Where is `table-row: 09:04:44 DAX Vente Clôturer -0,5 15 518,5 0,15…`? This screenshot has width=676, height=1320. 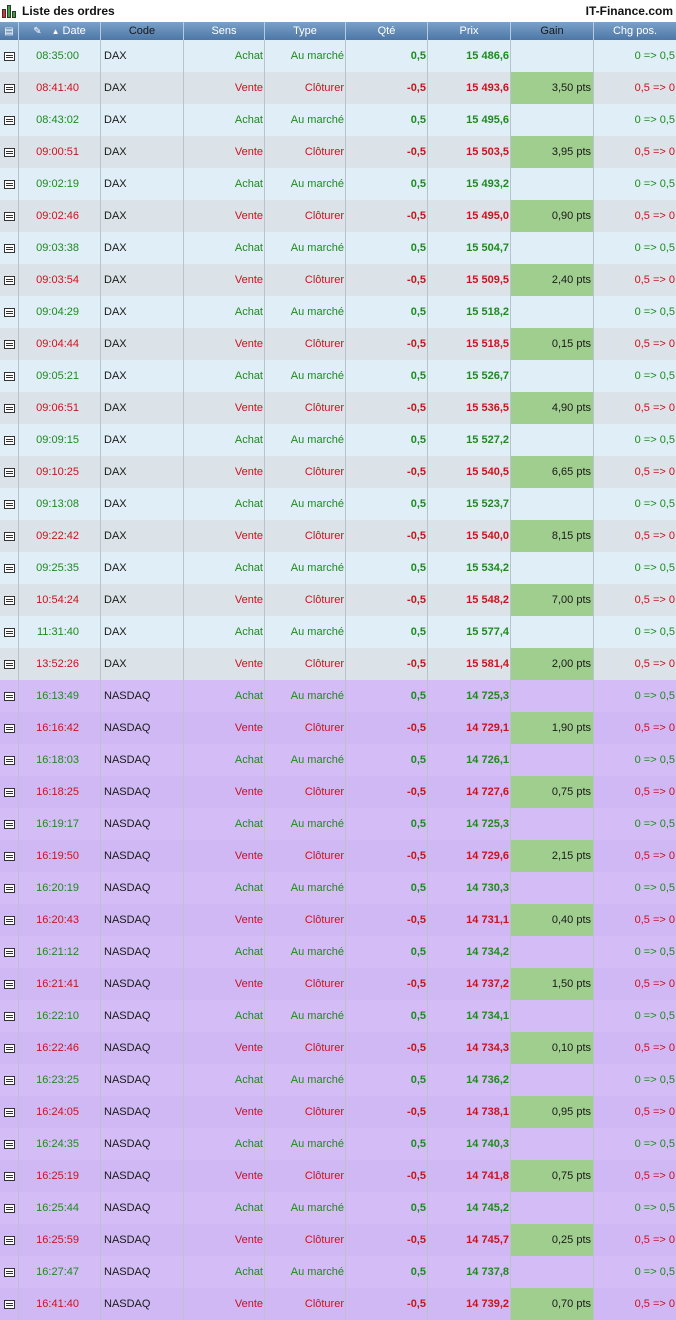 table-row: 09:04:44 DAX Vente Clôturer -0,5 15 518,5 0,15… is located at coordinates (338, 344).